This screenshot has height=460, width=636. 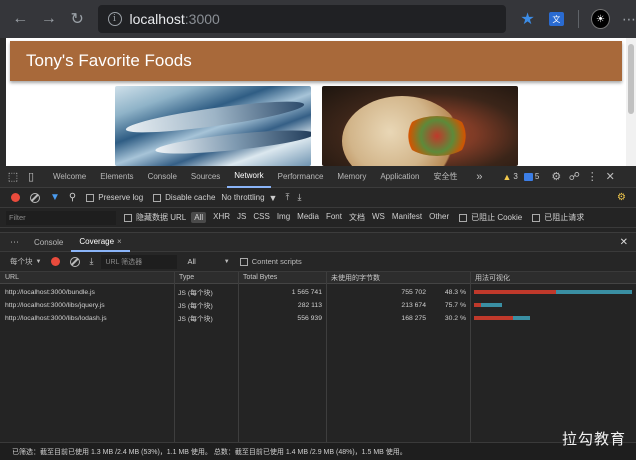 I want to click on start-coverage-record-icon, so click(x=56, y=261).